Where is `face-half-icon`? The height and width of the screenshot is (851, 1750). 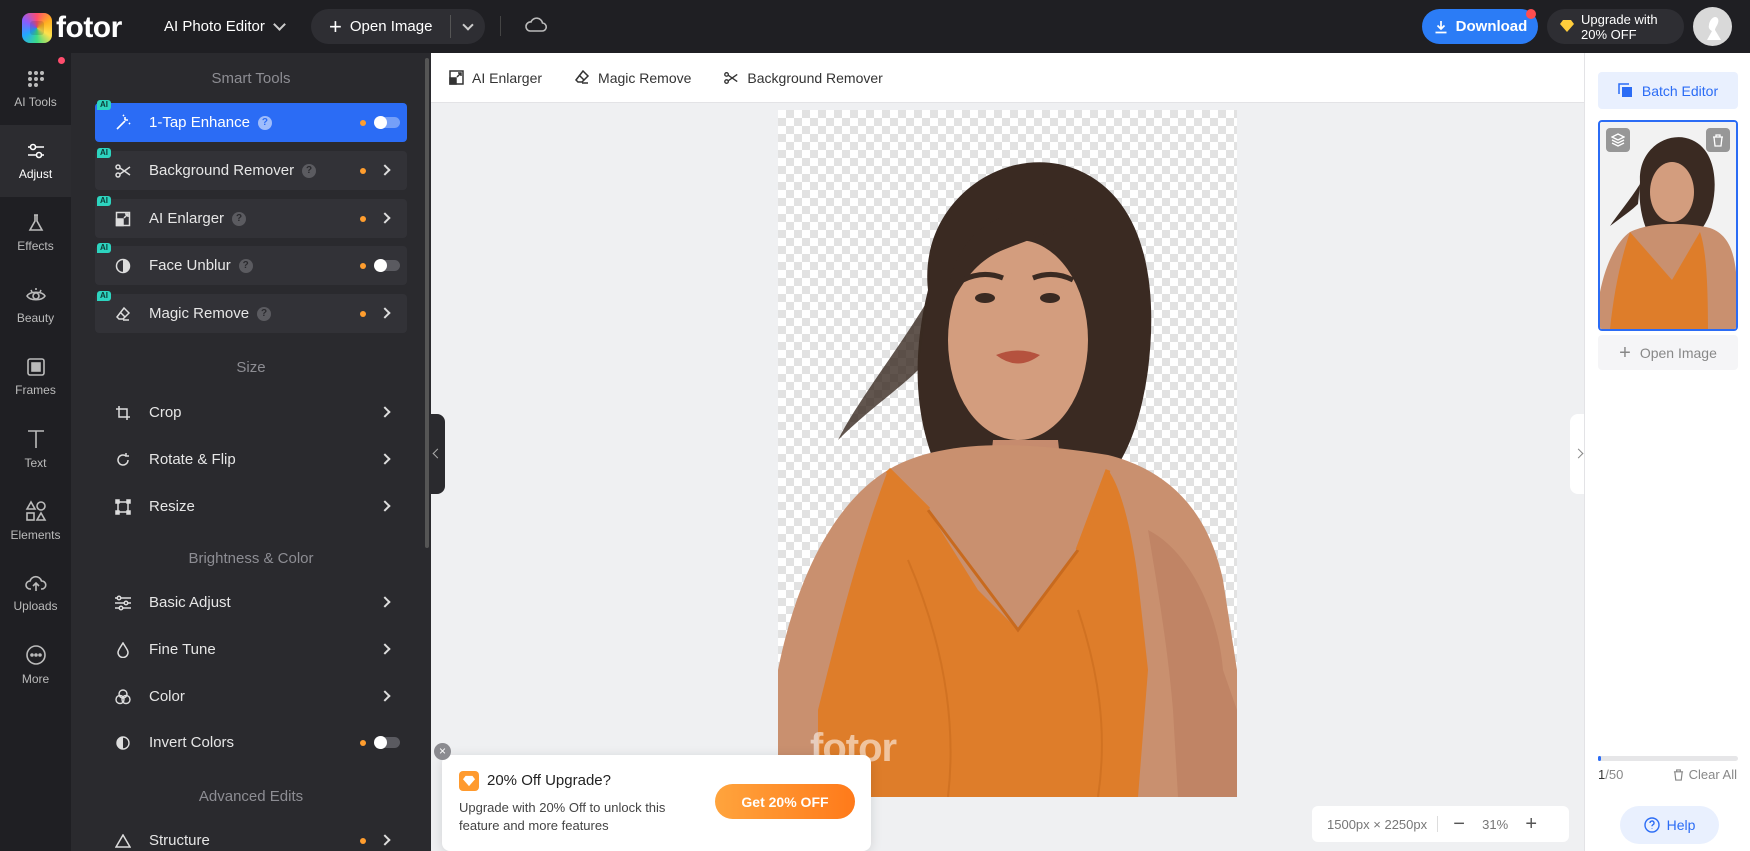
face-half-icon is located at coordinates (123, 266).